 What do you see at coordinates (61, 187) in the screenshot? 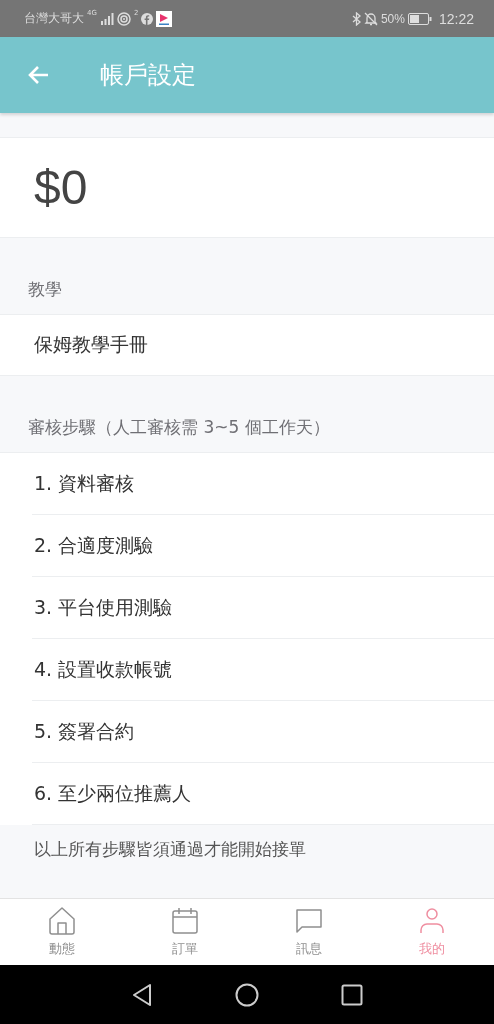
I see `balance-amount: $0` at bounding box center [61, 187].